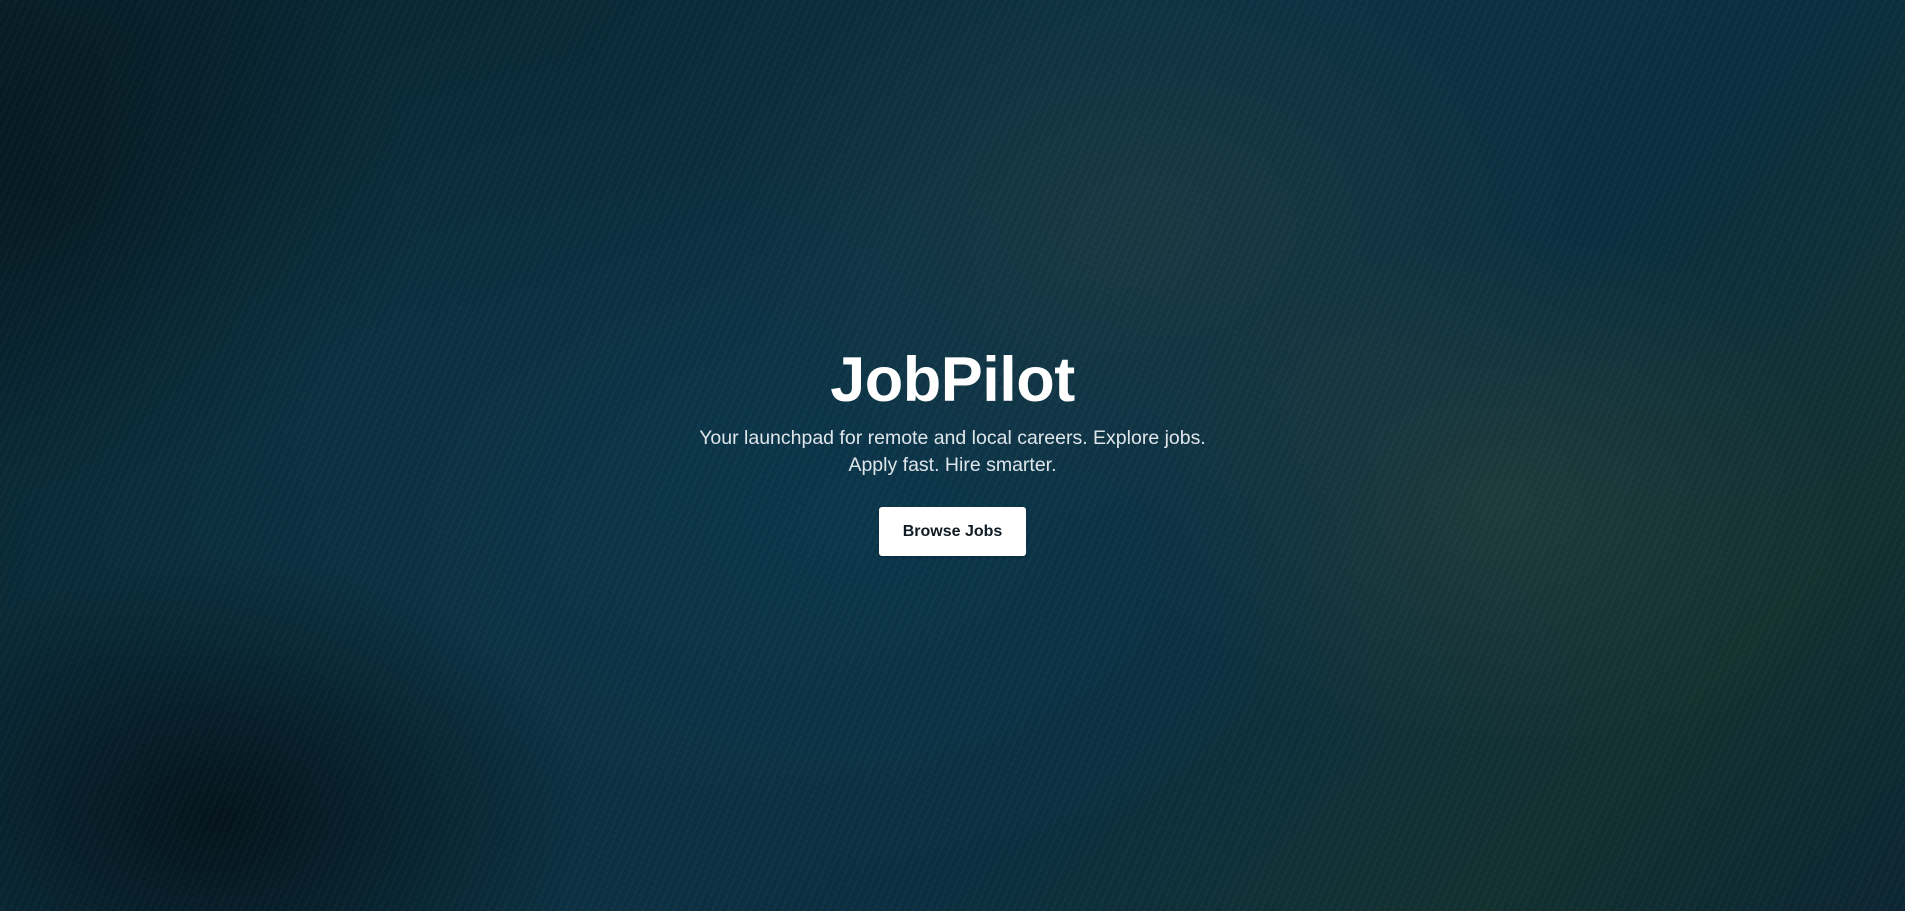  I want to click on browse-jobs-button: Browse Jobs, so click(952, 531).